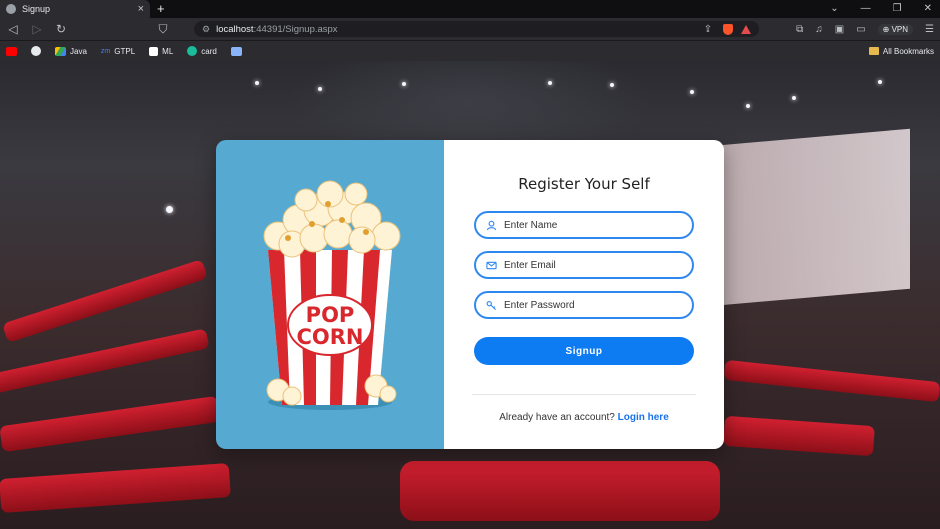 This screenshot has width=940, height=529. What do you see at coordinates (235, 29) in the screenshot?
I see `url-host: localhost` at bounding box center [235, 29].